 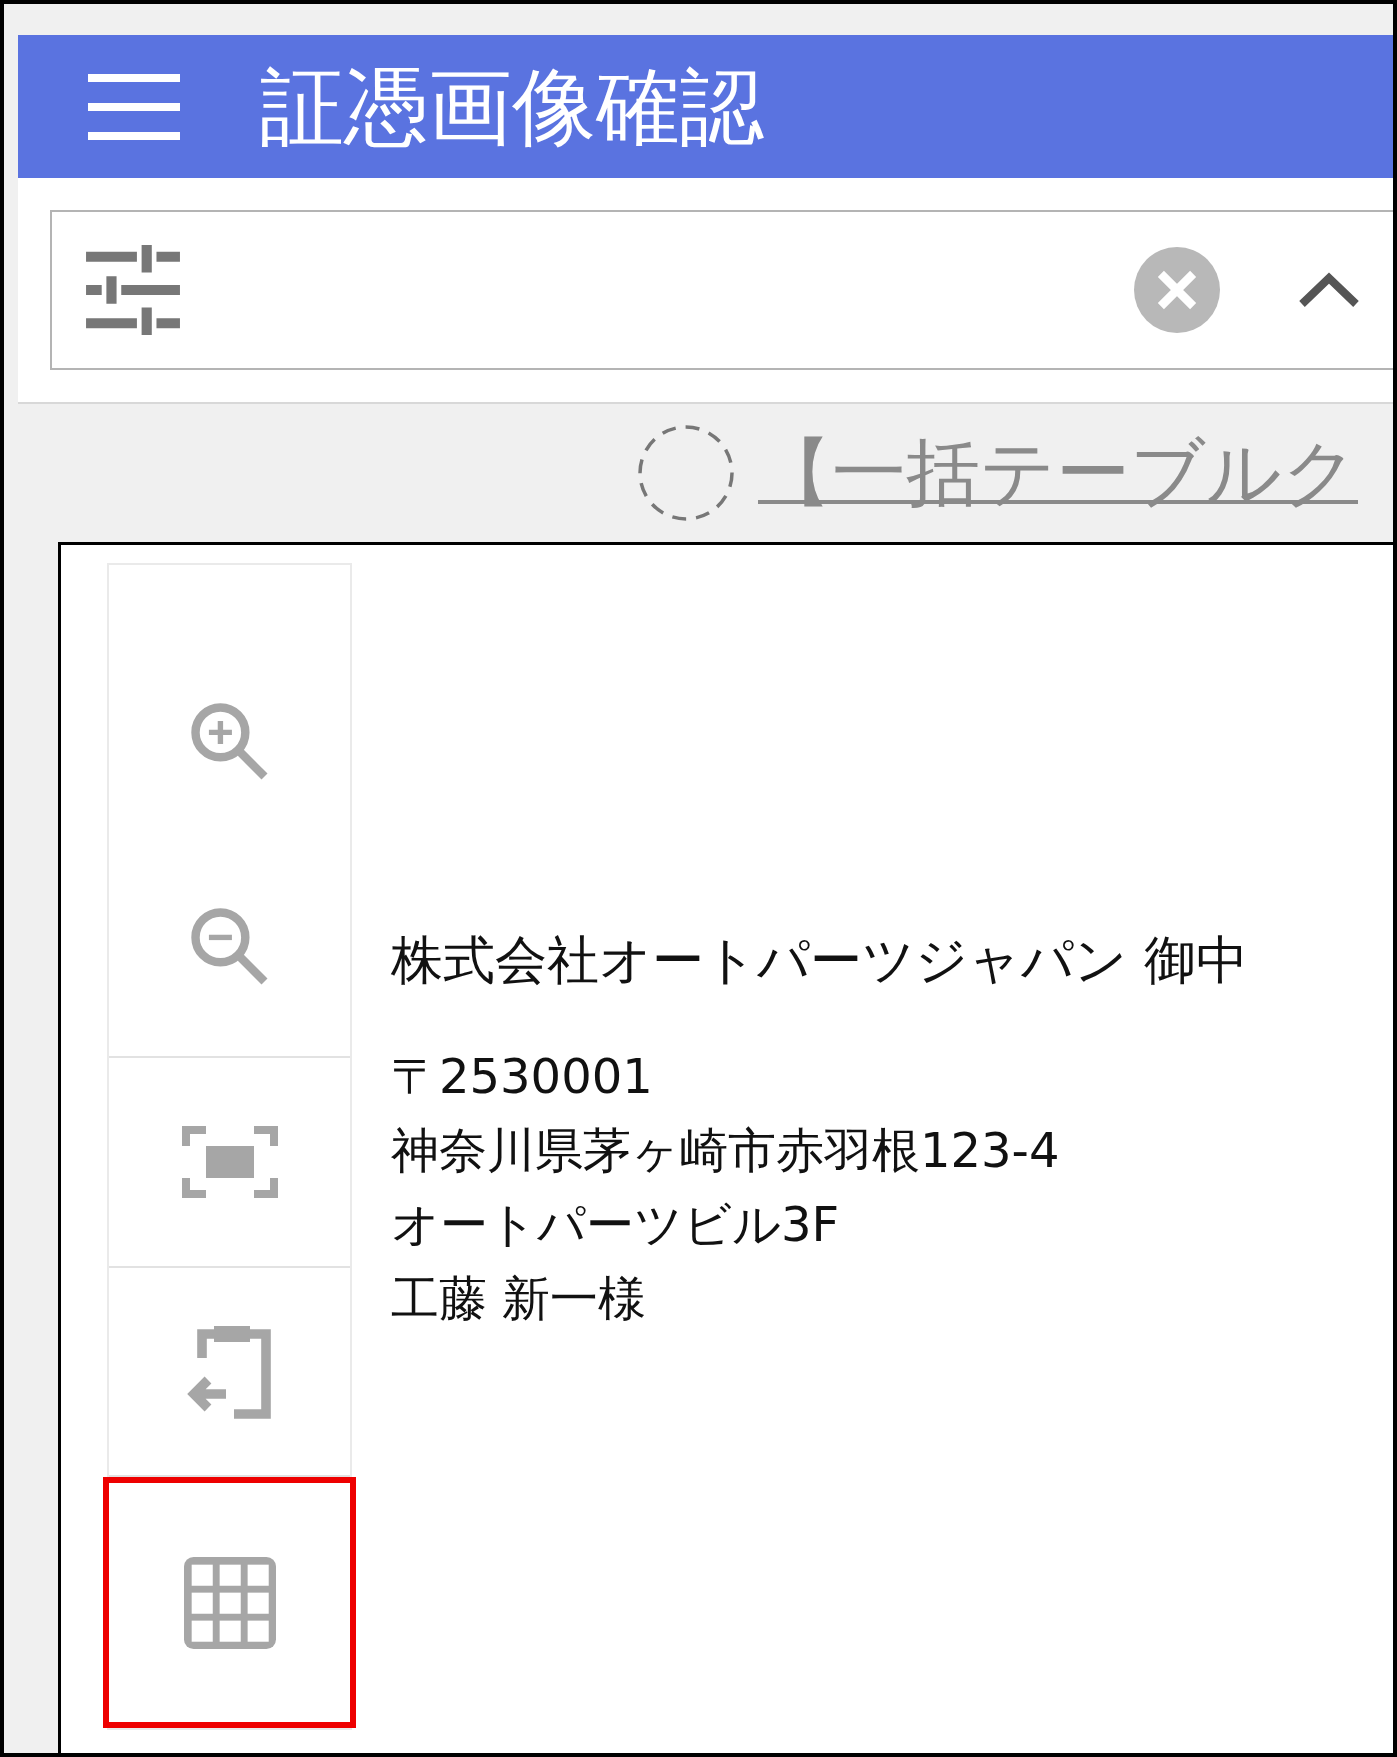 I want to click on grid-icon, so click(x=229, y=1602).